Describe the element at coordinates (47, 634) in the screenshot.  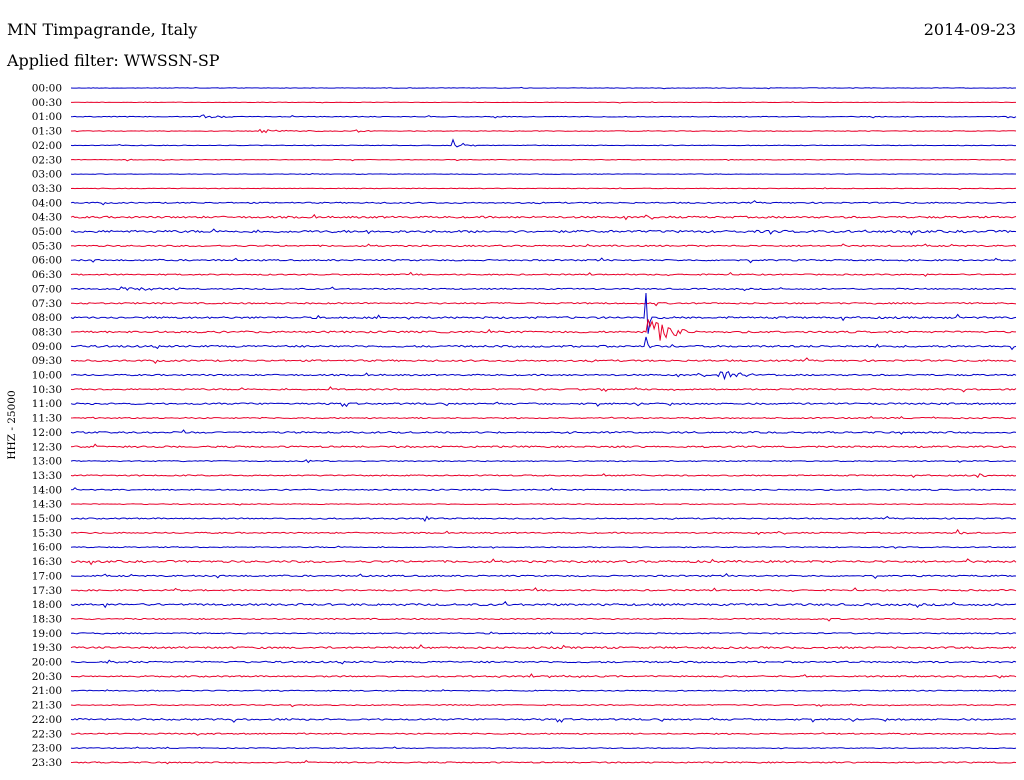
I see `row-time-label: 19:00` at that location.